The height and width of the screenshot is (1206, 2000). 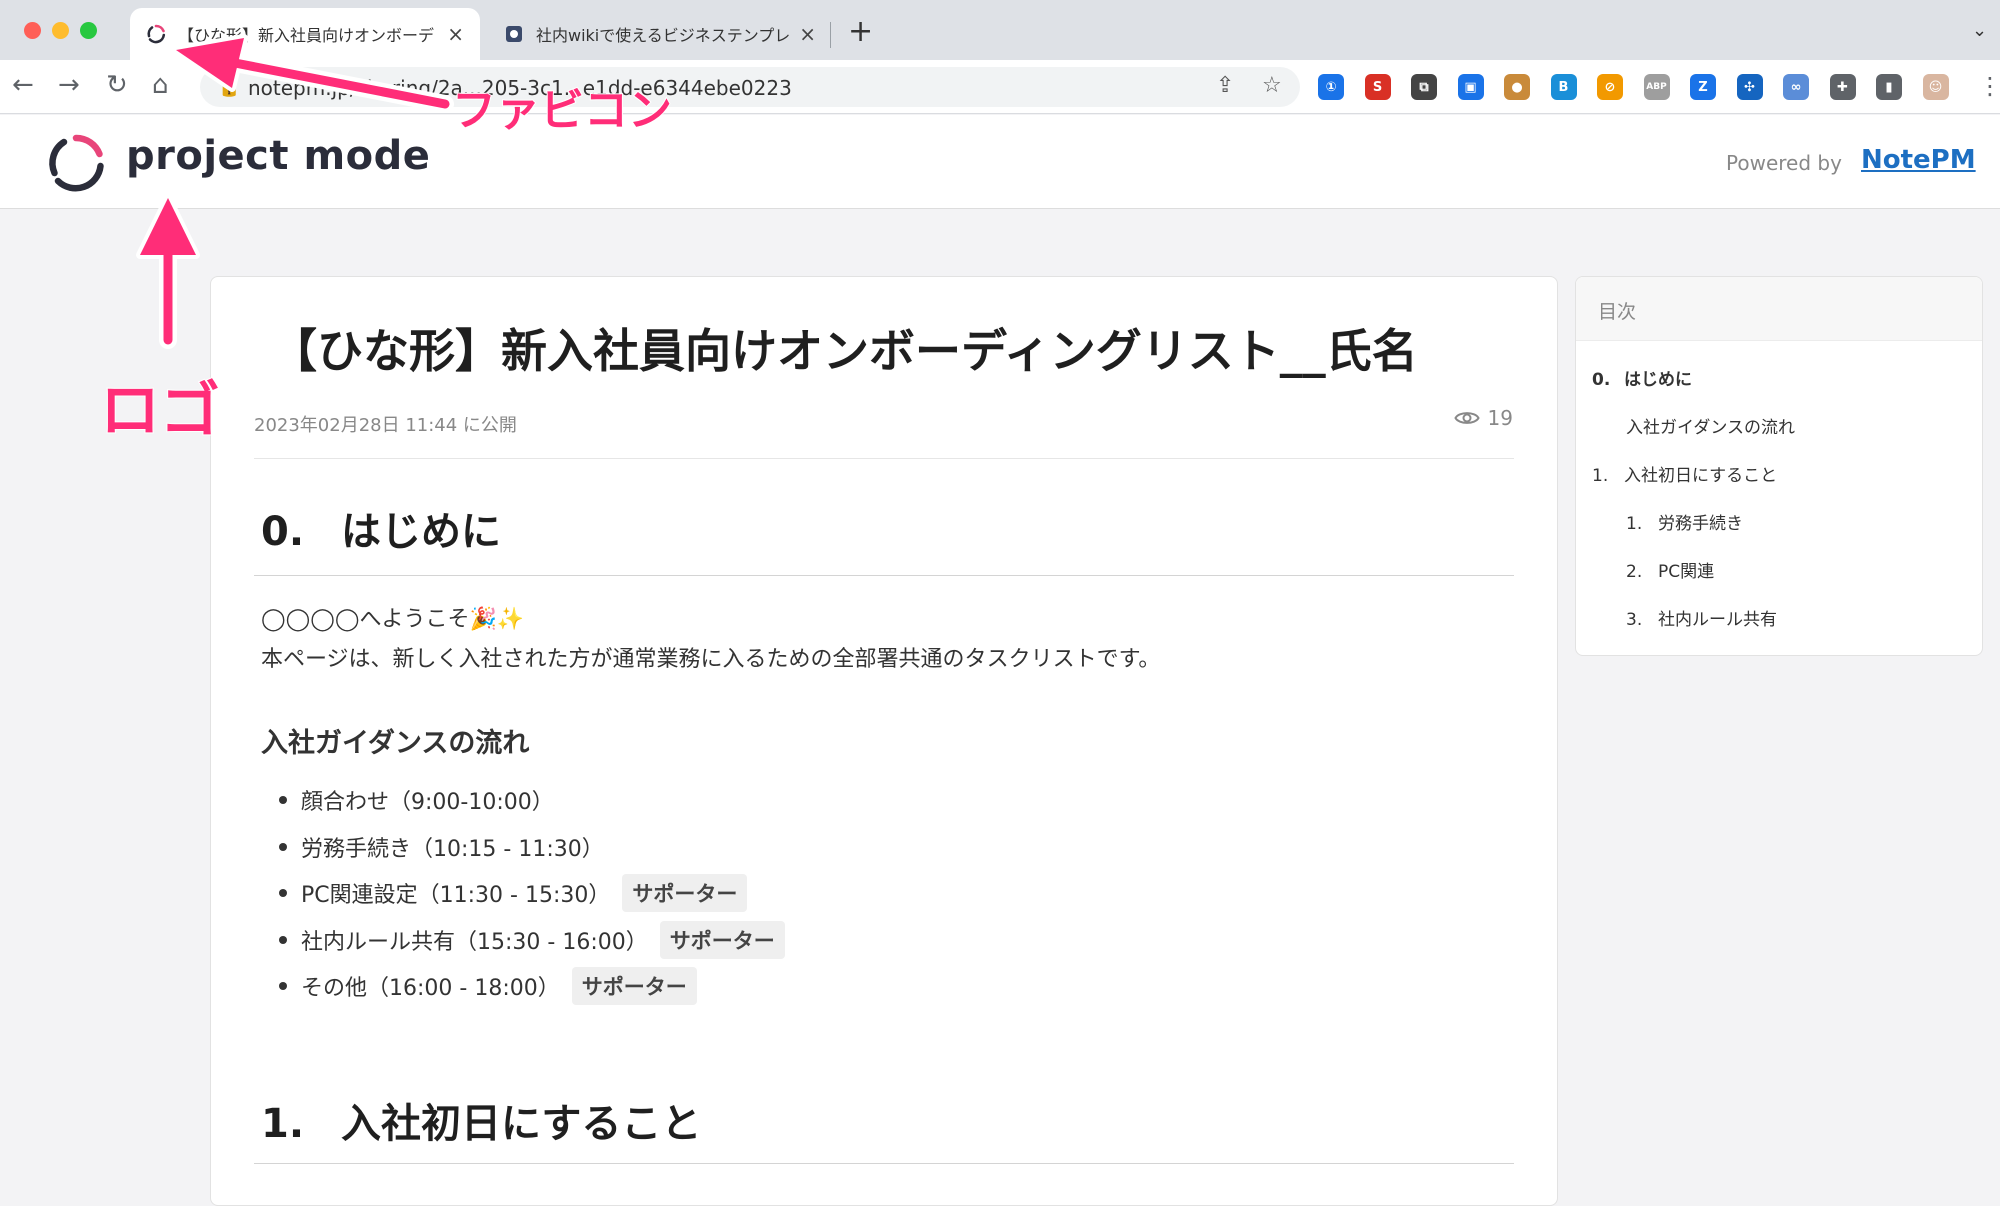 I want to click on annotation-arrows, so click(x=295, y=191).